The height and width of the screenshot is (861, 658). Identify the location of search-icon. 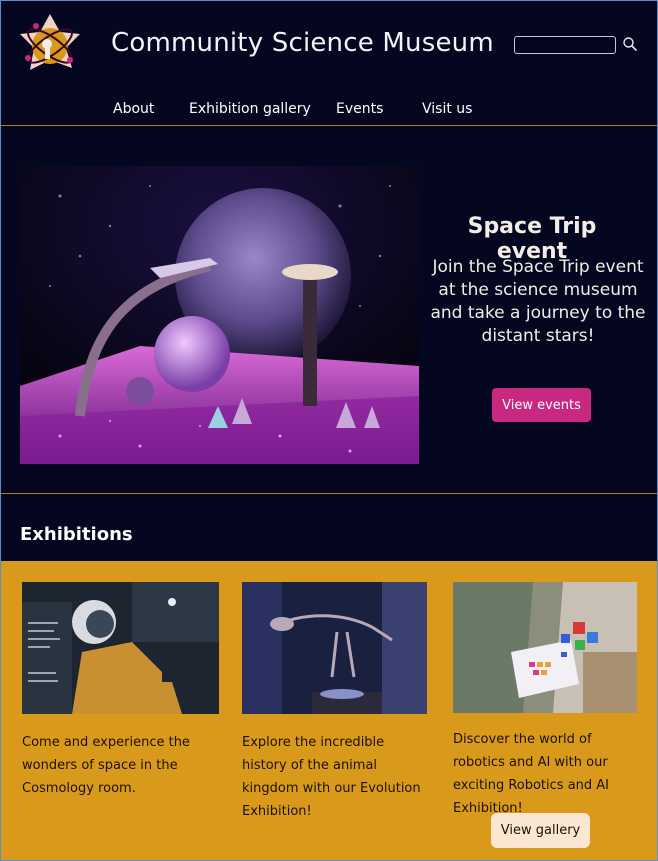
(630, 44).